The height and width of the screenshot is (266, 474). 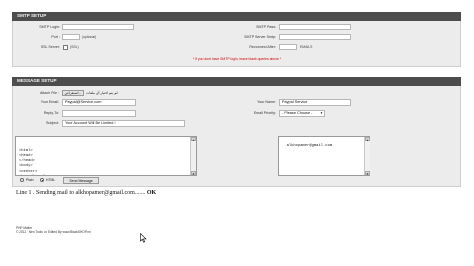 I want to click on port-optional-note: (optional), so click(x=89, y=37).